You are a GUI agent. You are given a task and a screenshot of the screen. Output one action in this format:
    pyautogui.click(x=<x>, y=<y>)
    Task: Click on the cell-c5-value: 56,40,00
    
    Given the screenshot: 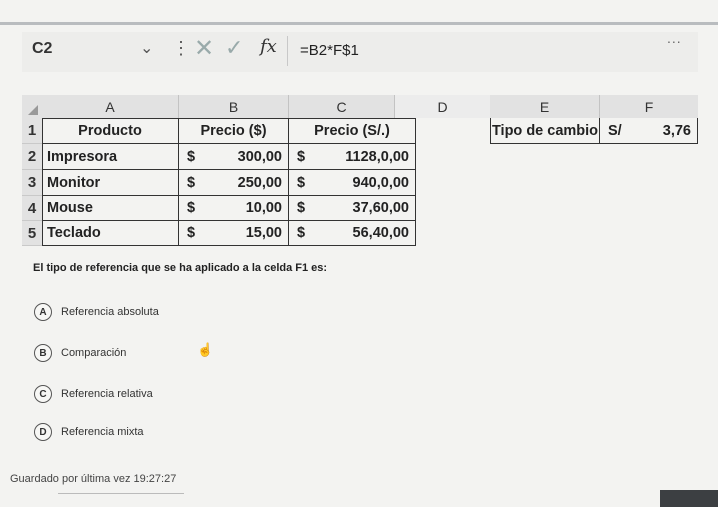 What is the action you would take?
    pyautogui.click(x=380, y=233)
    